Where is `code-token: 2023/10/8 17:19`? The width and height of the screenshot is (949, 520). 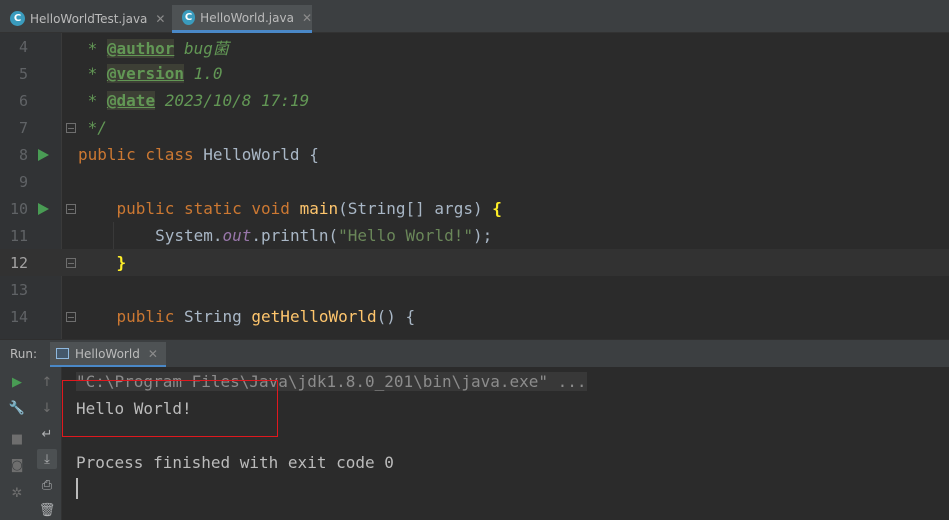 code-token: 2023/10/8 17:19 is located at coordinates (232, 100).